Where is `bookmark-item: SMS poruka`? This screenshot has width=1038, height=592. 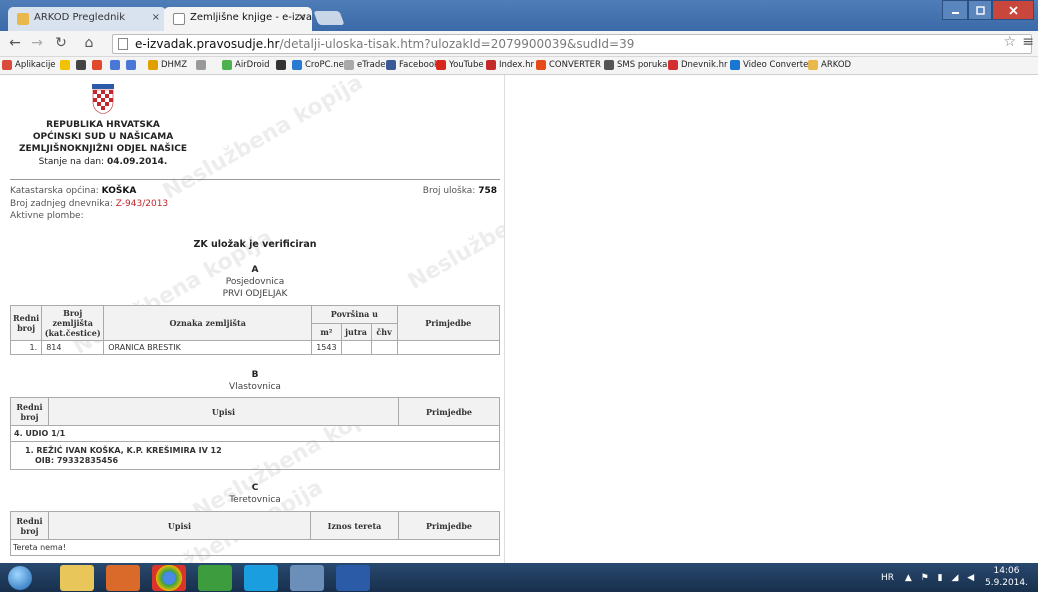 bookmark-item: SMS poruka is located at coordinates (635, 65).